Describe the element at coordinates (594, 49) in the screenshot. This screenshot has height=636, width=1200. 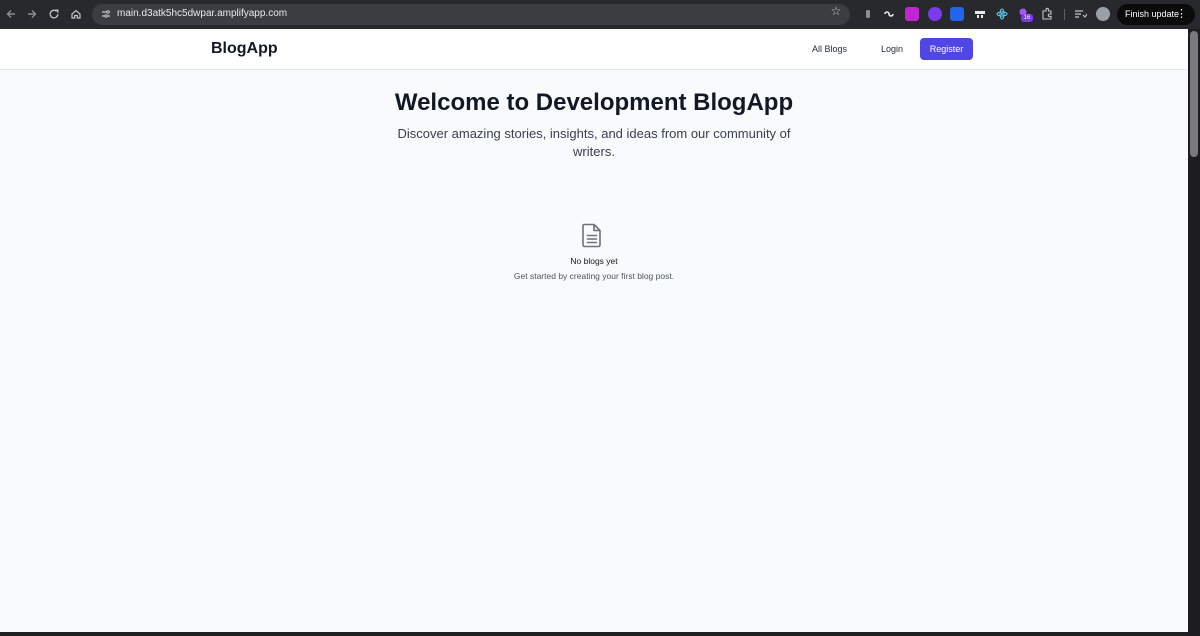
I see `site-navbar: BlogApp All Blogs Login Register` at that location.